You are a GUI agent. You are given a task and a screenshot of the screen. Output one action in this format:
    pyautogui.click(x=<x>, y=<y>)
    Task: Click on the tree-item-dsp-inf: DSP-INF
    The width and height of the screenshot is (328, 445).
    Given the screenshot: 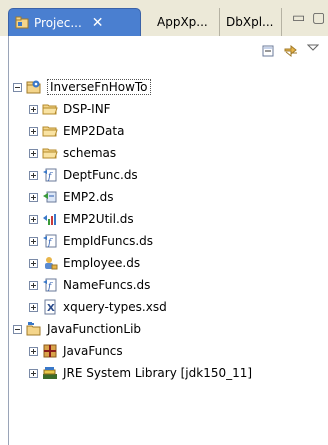 What is the action you would take?
    pyautogui.click(x=70, y=109)
    